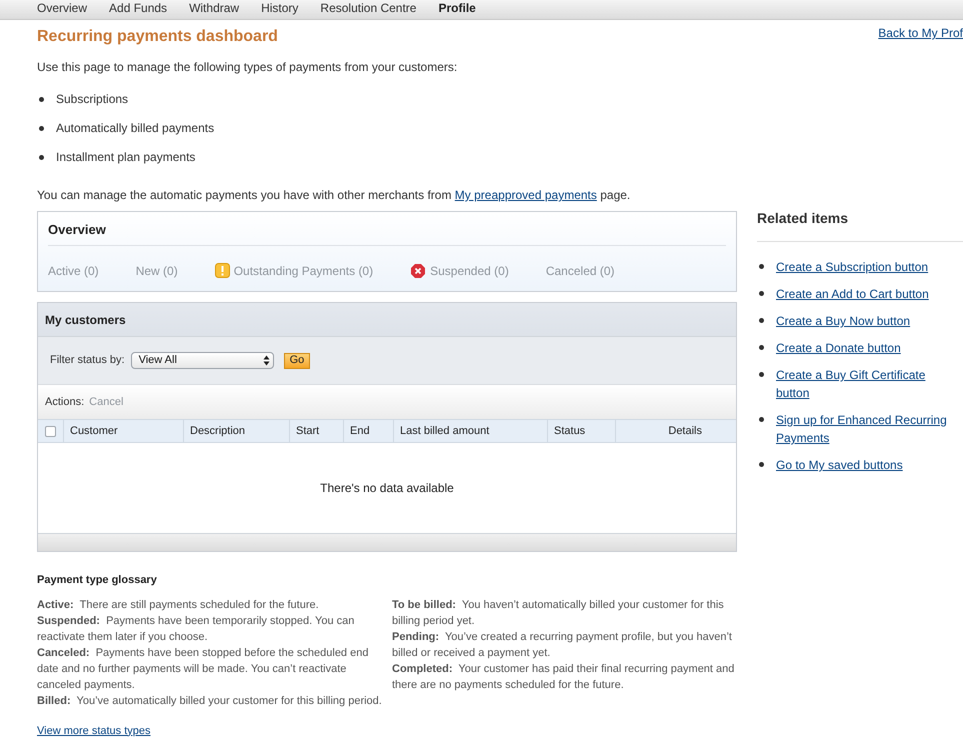  I want to click on related-link: Go to My saved buttons, so click(868, 465).